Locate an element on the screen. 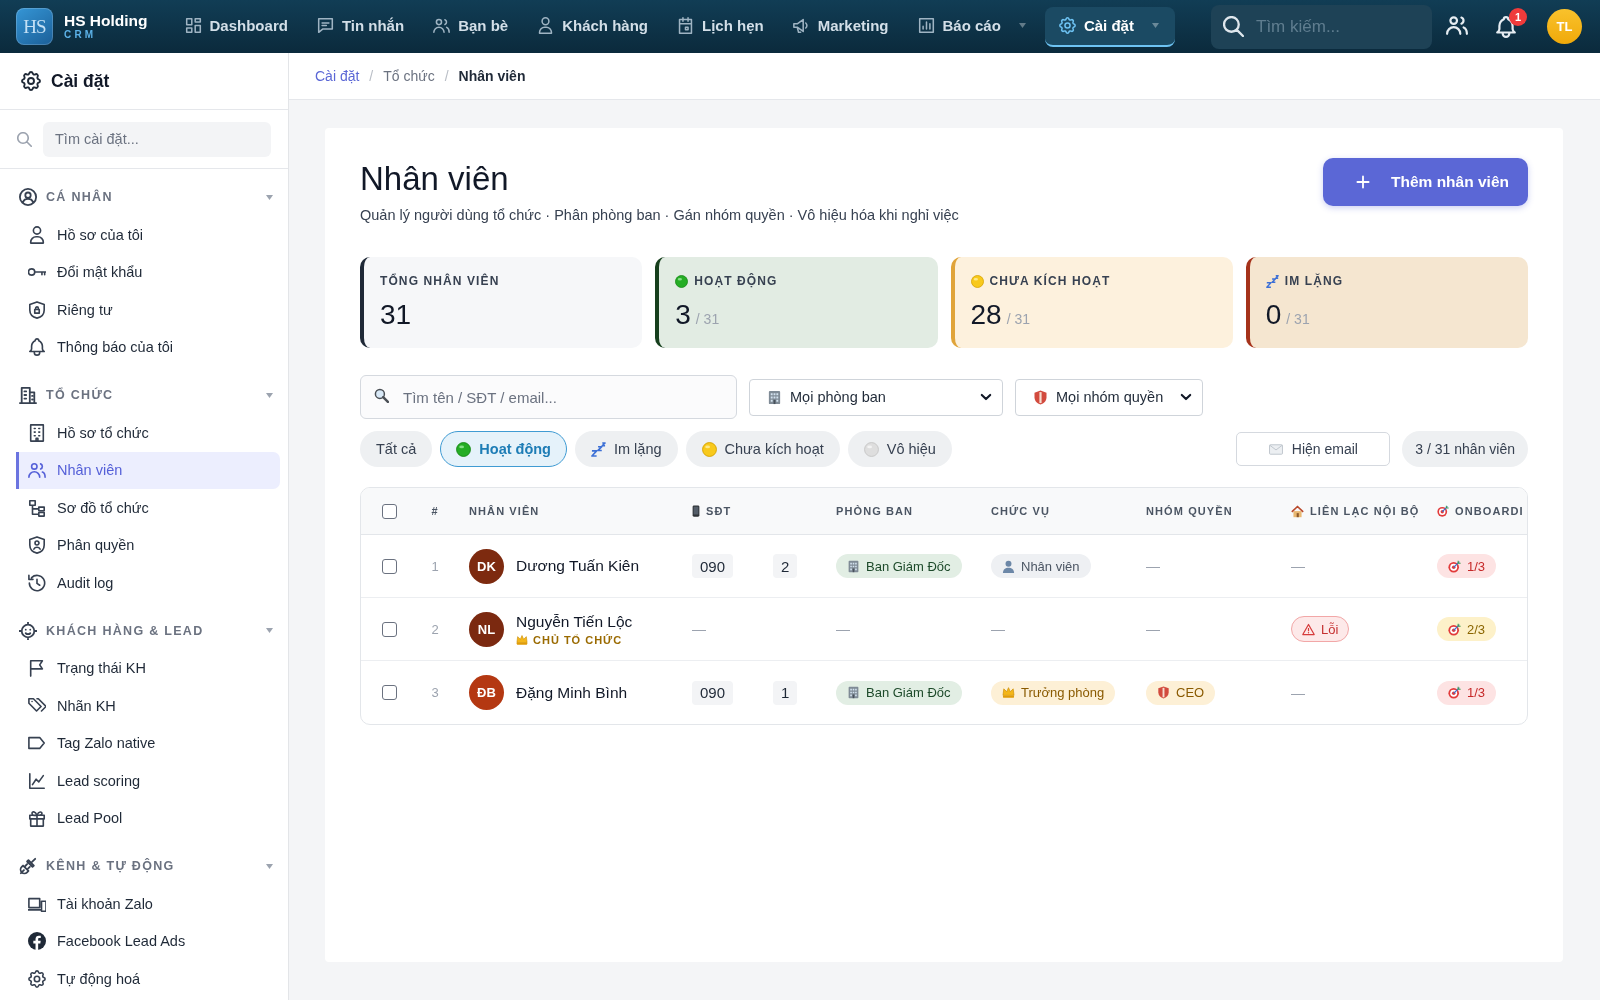 The height and width of the screenshot is (1000, 1600). sidebar-item: Trạng thái KH is located at coordinates (148, 668).